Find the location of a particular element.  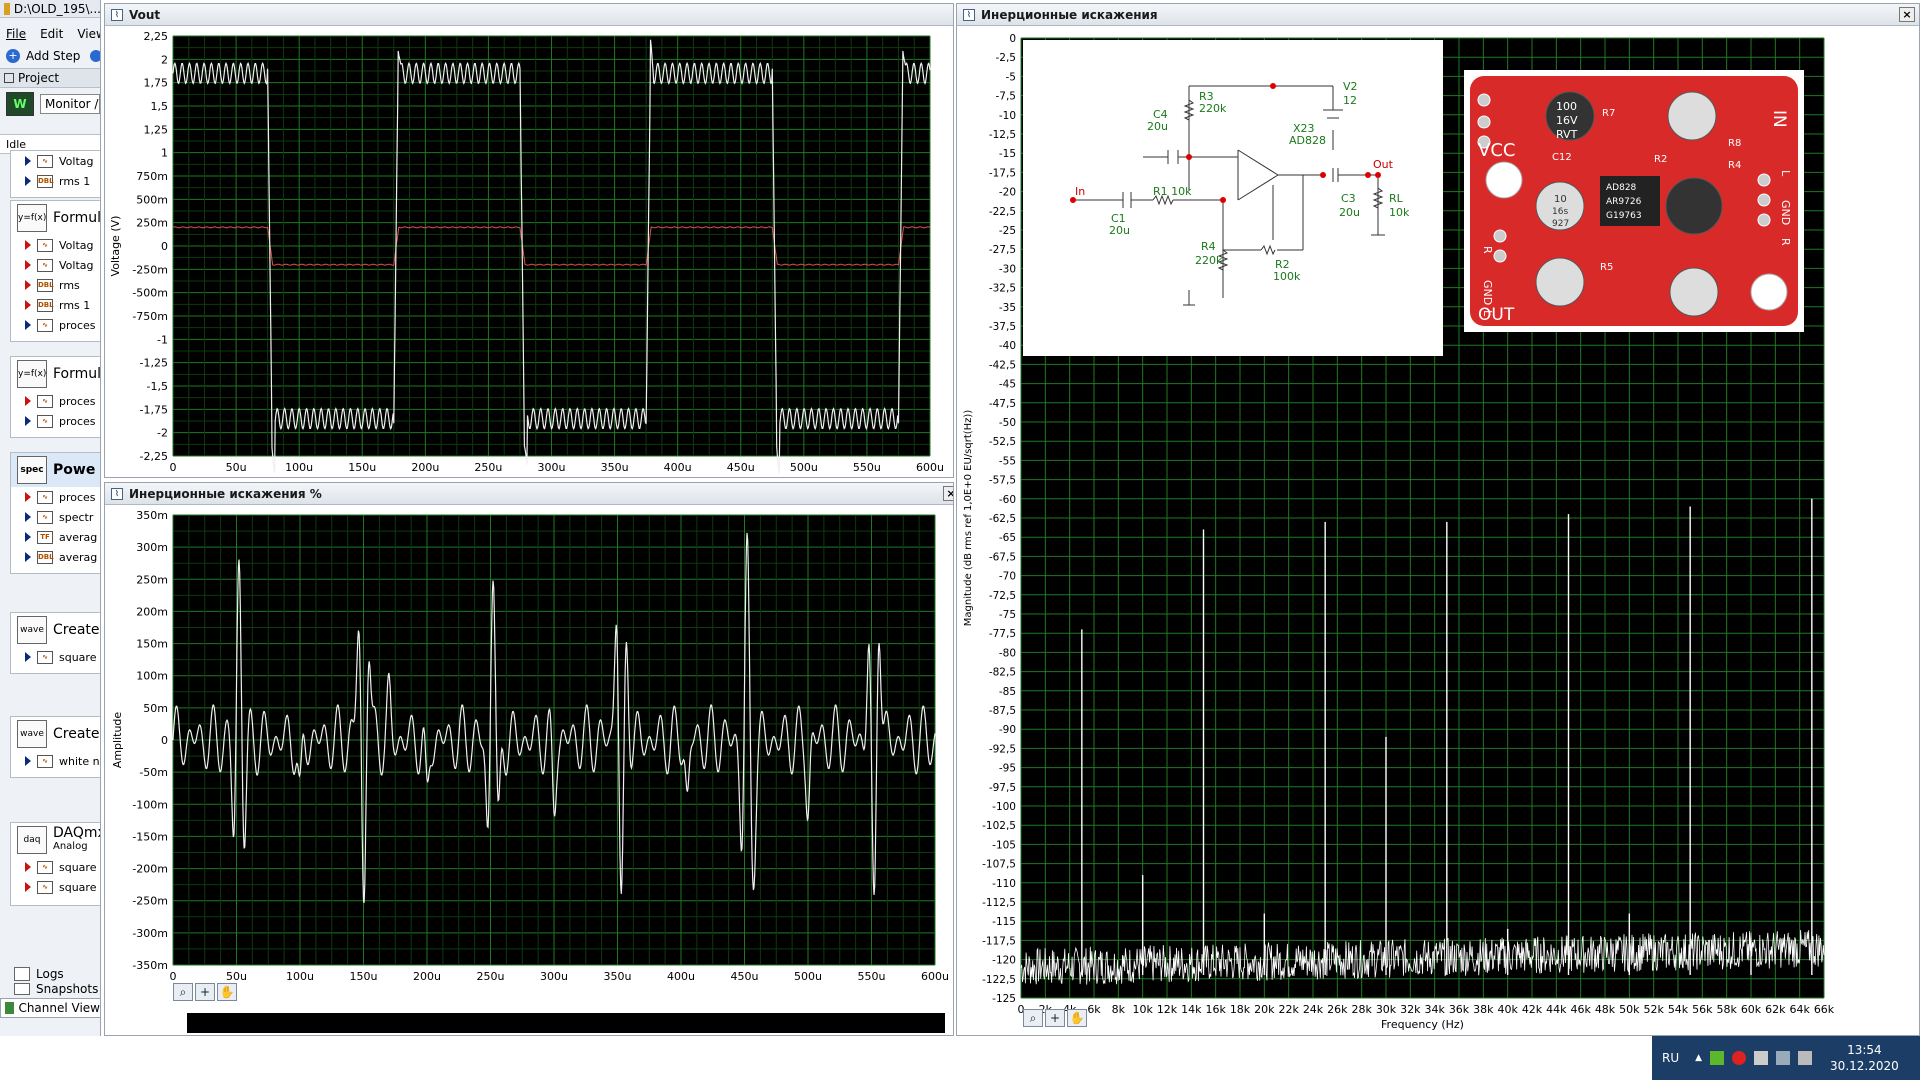

step-group: ∿ Voltag DBL rms 1 is located at coordinates (55, 174).